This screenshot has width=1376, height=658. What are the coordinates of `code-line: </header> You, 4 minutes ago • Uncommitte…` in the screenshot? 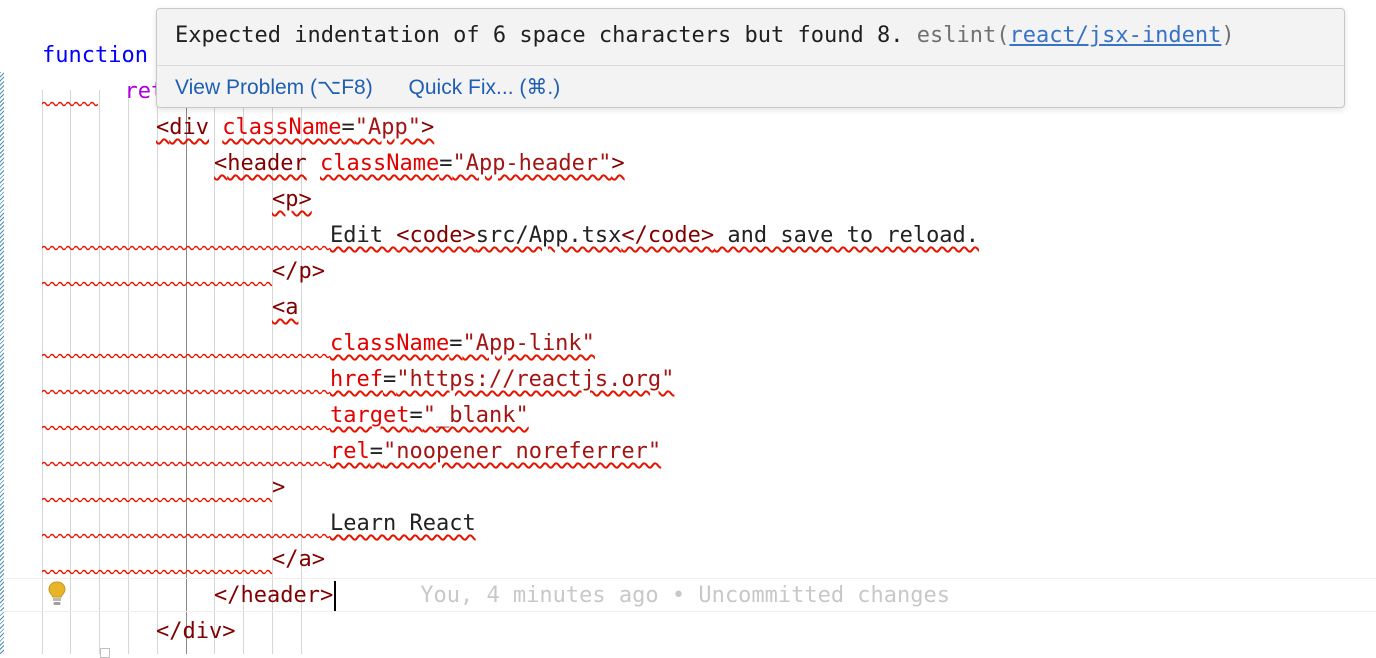 It's located at (496, 596).